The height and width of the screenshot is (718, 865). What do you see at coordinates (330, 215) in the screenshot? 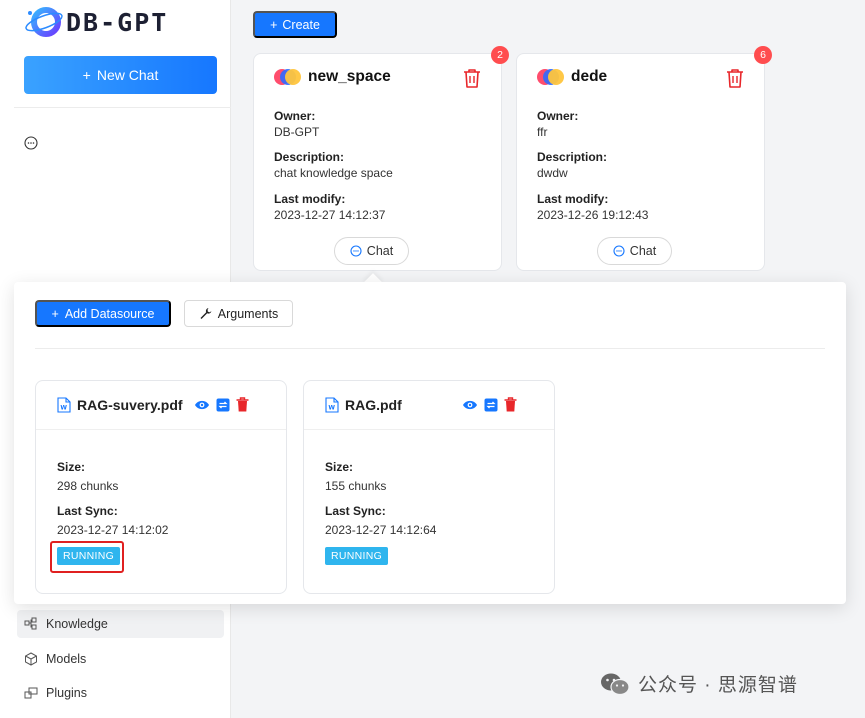
I see `last-modify-value: 2023-12-27 14:12:37` at bounding box center [330, 215].